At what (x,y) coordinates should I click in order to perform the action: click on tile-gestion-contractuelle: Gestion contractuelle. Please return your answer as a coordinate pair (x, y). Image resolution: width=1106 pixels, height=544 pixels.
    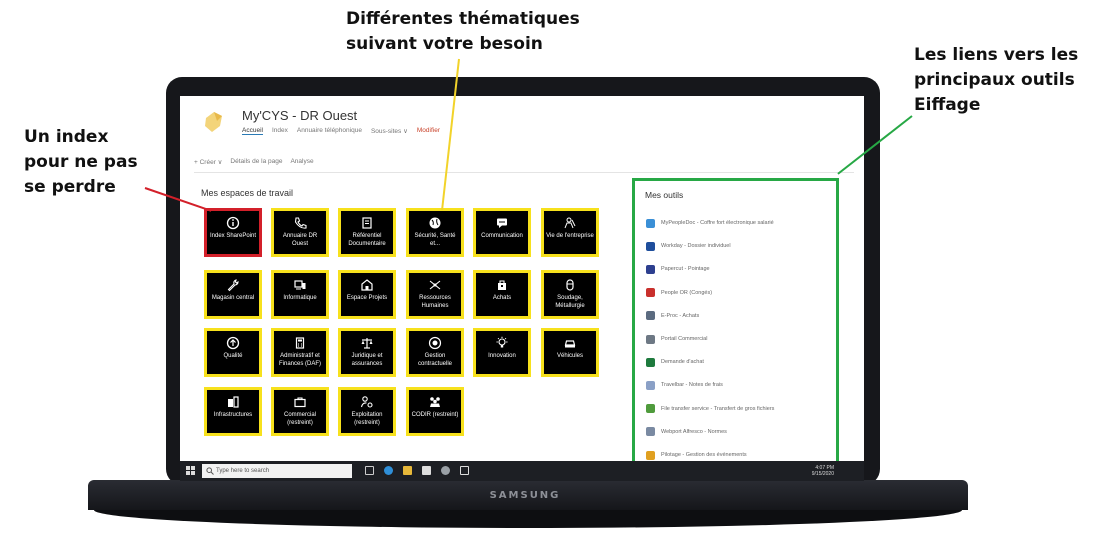
    Looking at the image, I should click on (435, 352).